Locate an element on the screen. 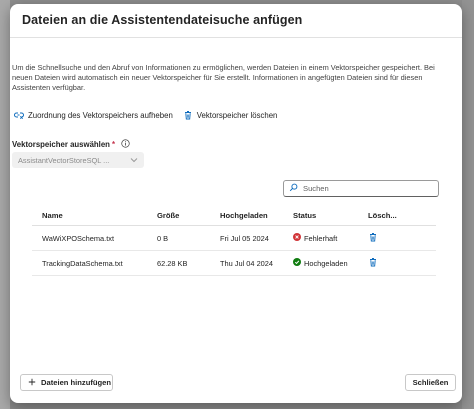 The image size is (474, 409). error-icon is located at coordinates (297, 238).